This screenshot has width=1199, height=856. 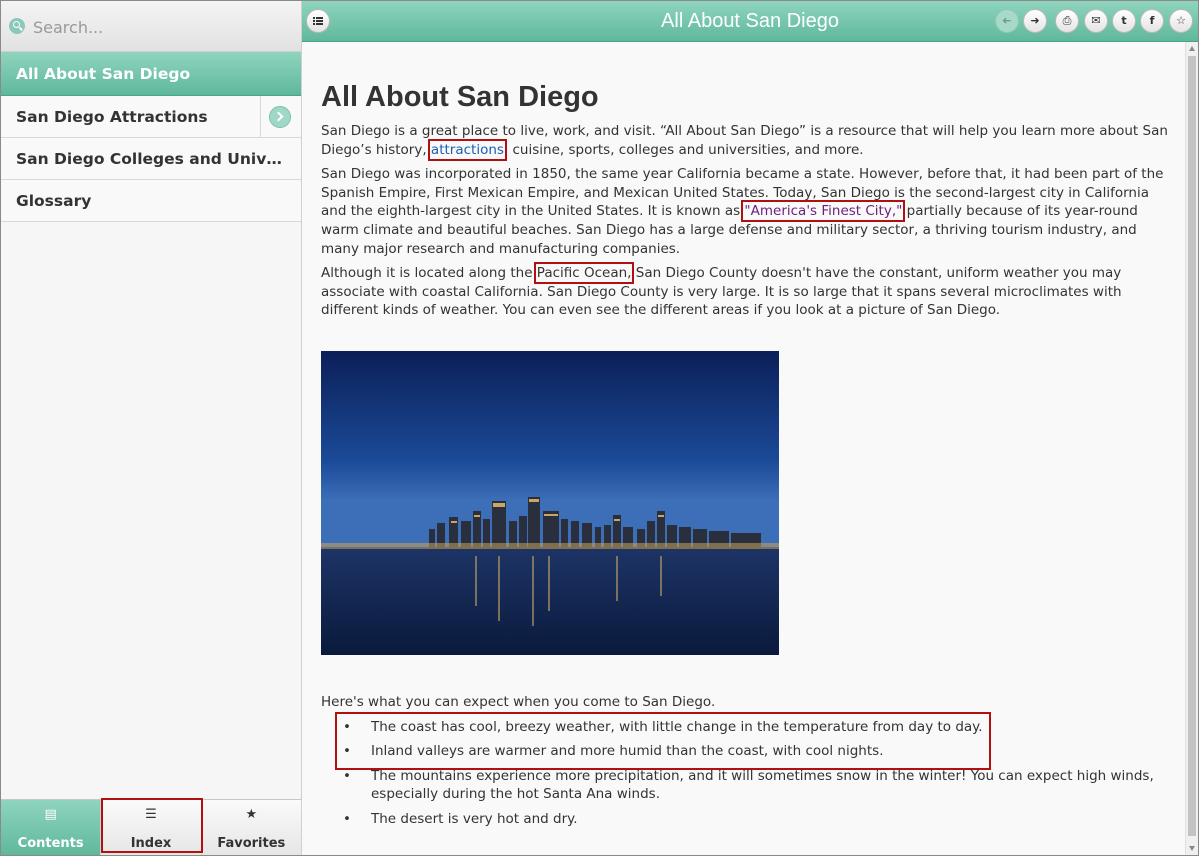 I want to click on tab-favorites: ★ Favorites, so click(x=250, y=827).